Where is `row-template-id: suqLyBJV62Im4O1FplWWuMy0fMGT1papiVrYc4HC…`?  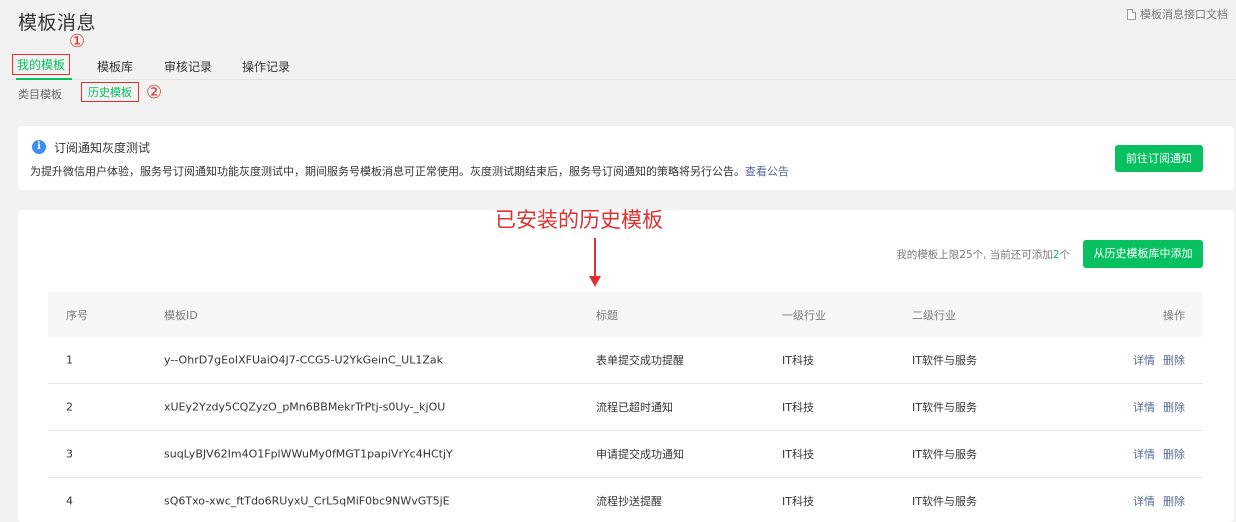
row-template-id: suqLyBJV62Im4O1FplWWuMy0fMGT1papiVrYc4HC… is located at coordinates (308, 454).